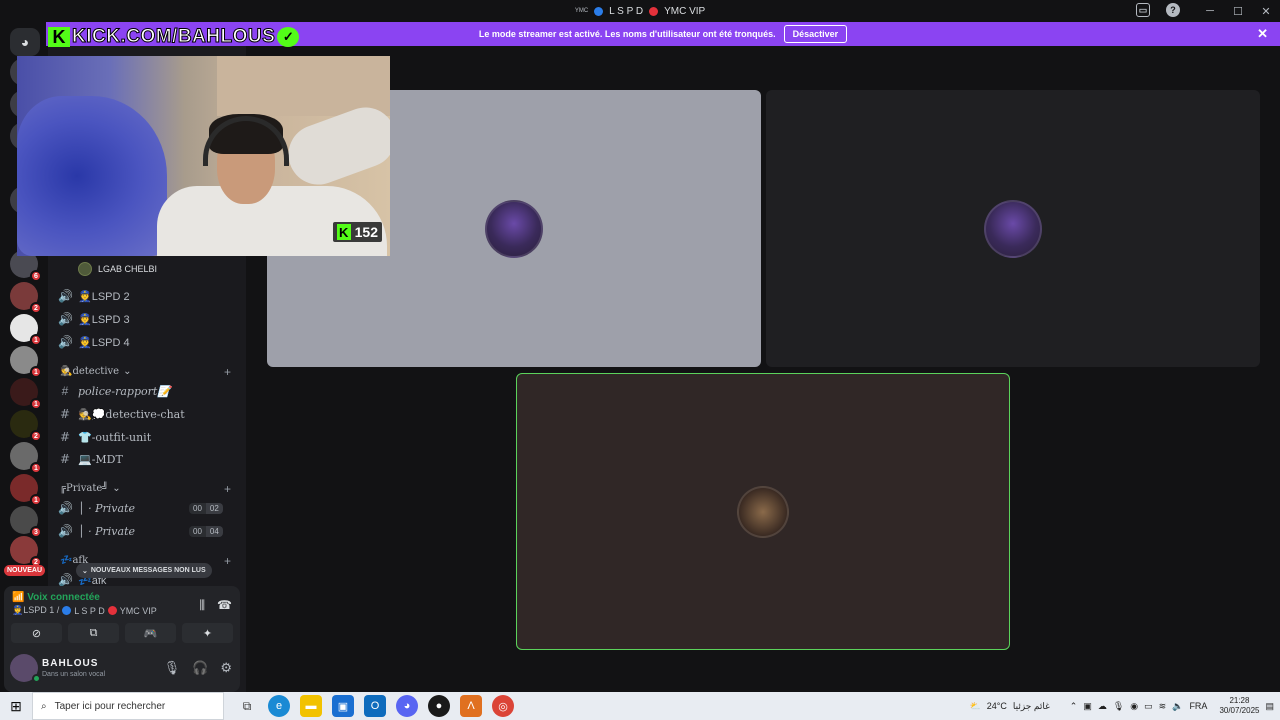 Image resolution: width=1280 pixels, height=720 pixels. What do you see at coordinates (1102, 706) in the screenshot?
I see `network-icon: ☁` at bounding box center [1102, 706].